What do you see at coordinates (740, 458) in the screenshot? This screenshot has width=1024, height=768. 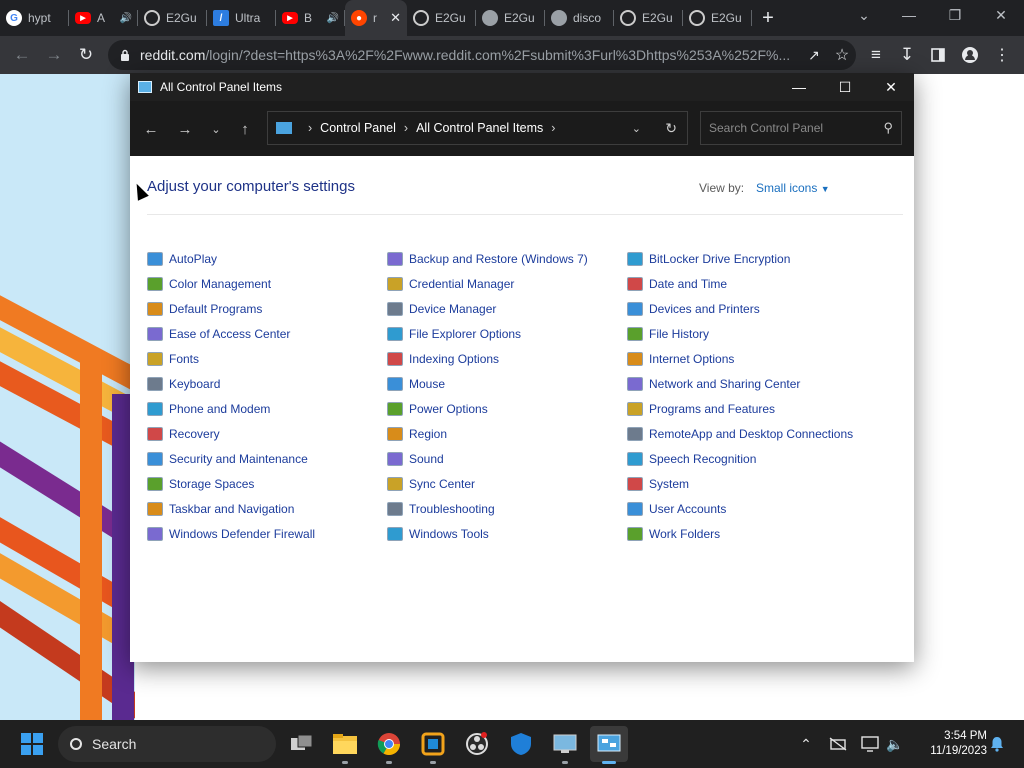 I see `control-panel-item: Speech Recognition` at bounding box center [740, 458].